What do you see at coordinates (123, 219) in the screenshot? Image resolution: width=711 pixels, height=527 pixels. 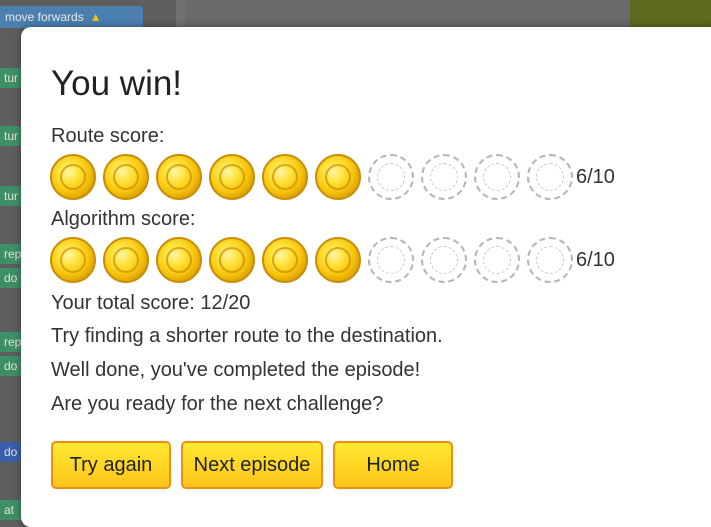 I see `algorithm-score-label: Algorithm score:` at bounding box center [123, 219].